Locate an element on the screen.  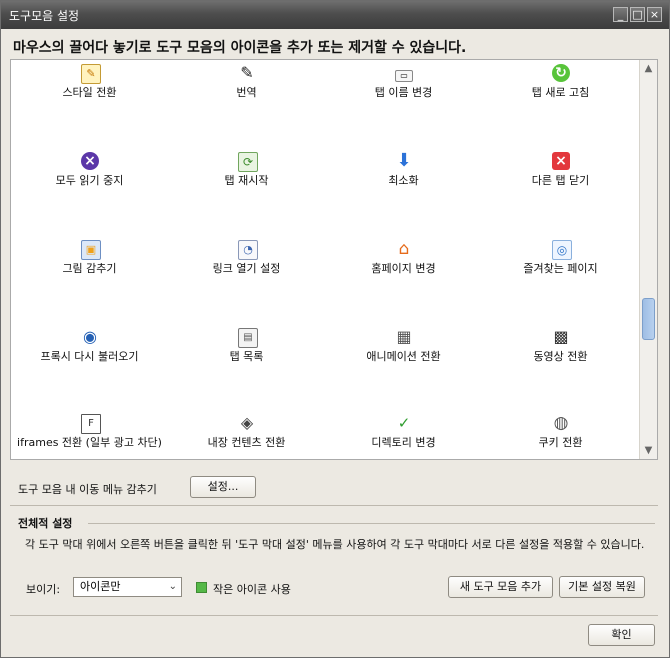
tool-label: 디렉토리 변경 is located at coordinates (403, 442).